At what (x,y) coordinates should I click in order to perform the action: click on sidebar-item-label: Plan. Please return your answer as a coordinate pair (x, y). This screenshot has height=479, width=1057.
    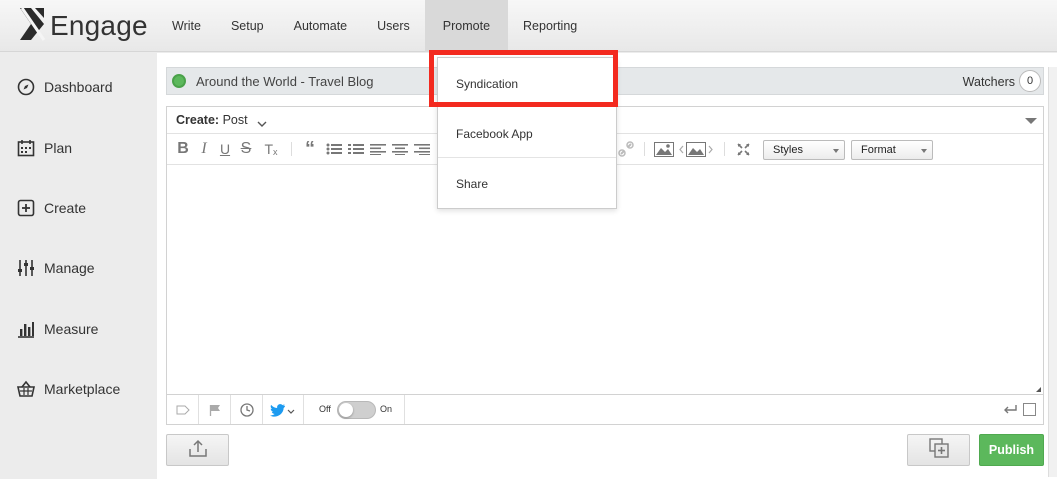
    Looking at the image, I should click on (58, 148).